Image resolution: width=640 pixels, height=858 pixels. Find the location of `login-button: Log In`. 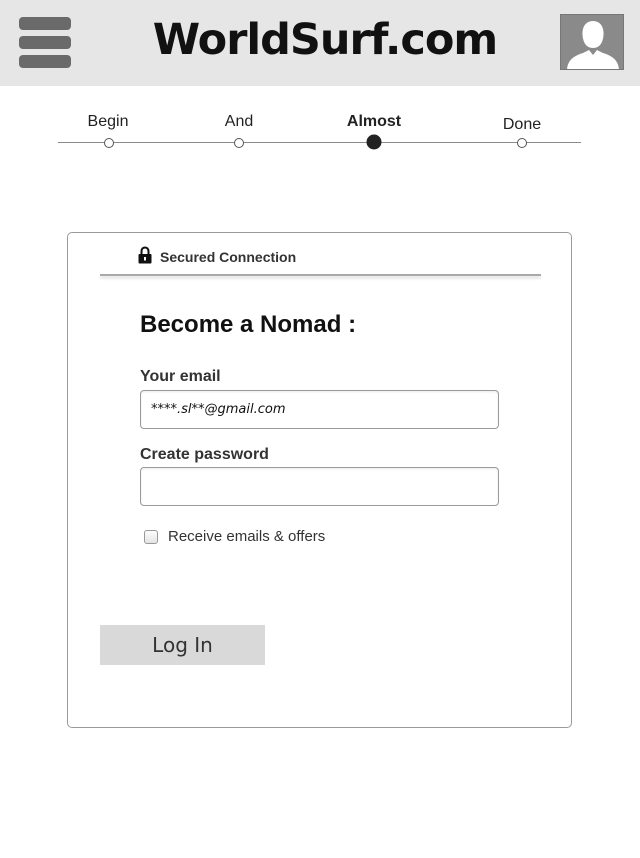

login-button: Log In is located at coordinates (182, 645).